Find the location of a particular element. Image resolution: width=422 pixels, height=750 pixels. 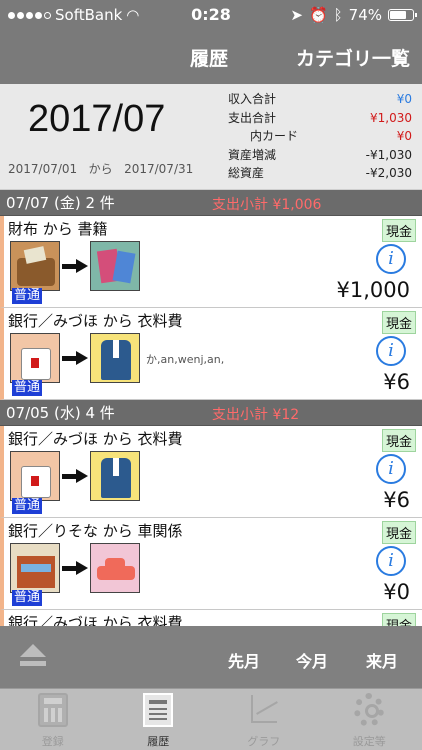

summary-label: 支出合計 is located at coordinates (252, 117).